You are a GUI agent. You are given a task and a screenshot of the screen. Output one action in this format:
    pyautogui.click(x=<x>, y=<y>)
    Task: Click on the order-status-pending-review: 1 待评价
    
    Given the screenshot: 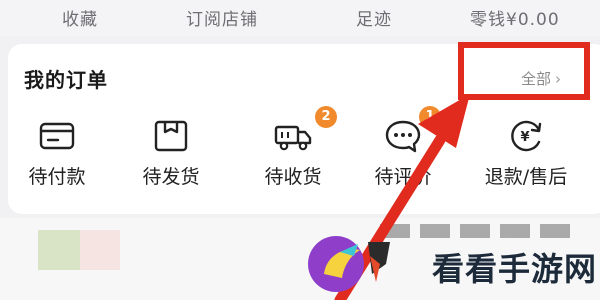 What is the action you would take?
    pyautogui.click(x=403, y=152)
    